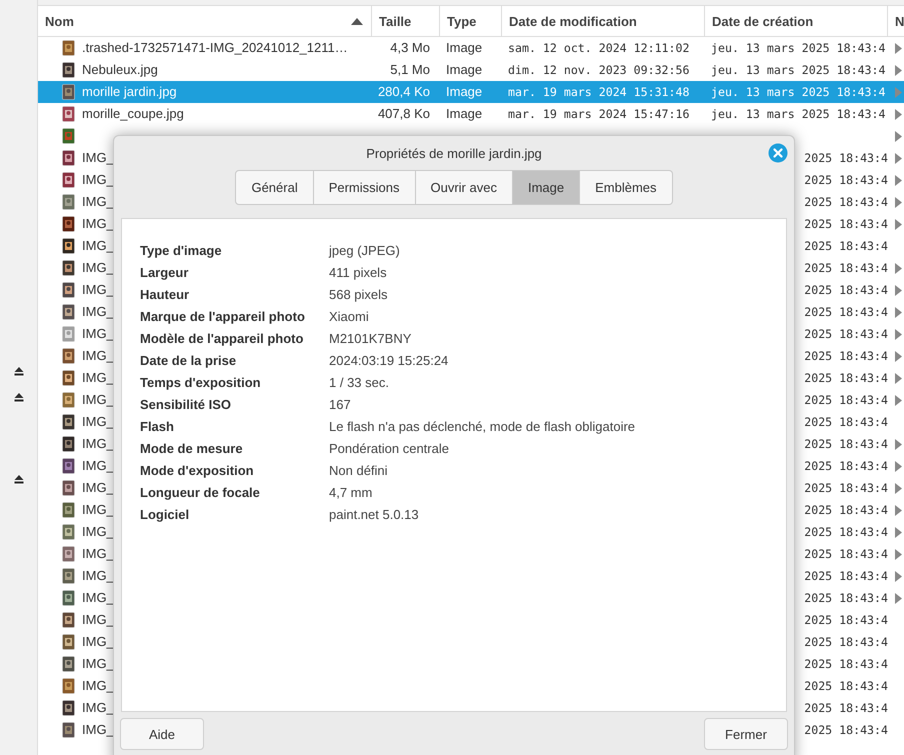 The width and height of the screenshot is (904, 755). Describe the element at coordinates (200, 492) in the screenshot. I see `property-label: Longueur de focale` at that location.